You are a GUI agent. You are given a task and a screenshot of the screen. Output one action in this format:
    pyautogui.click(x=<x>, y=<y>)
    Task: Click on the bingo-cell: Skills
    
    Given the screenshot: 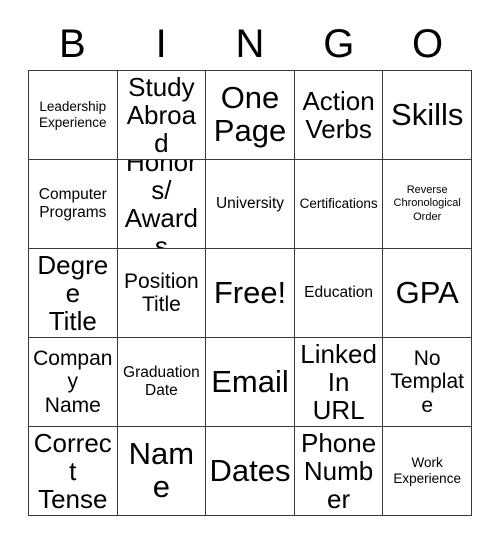 What is the action you would take?
    pyautogui.click(x=427, y=115)
    